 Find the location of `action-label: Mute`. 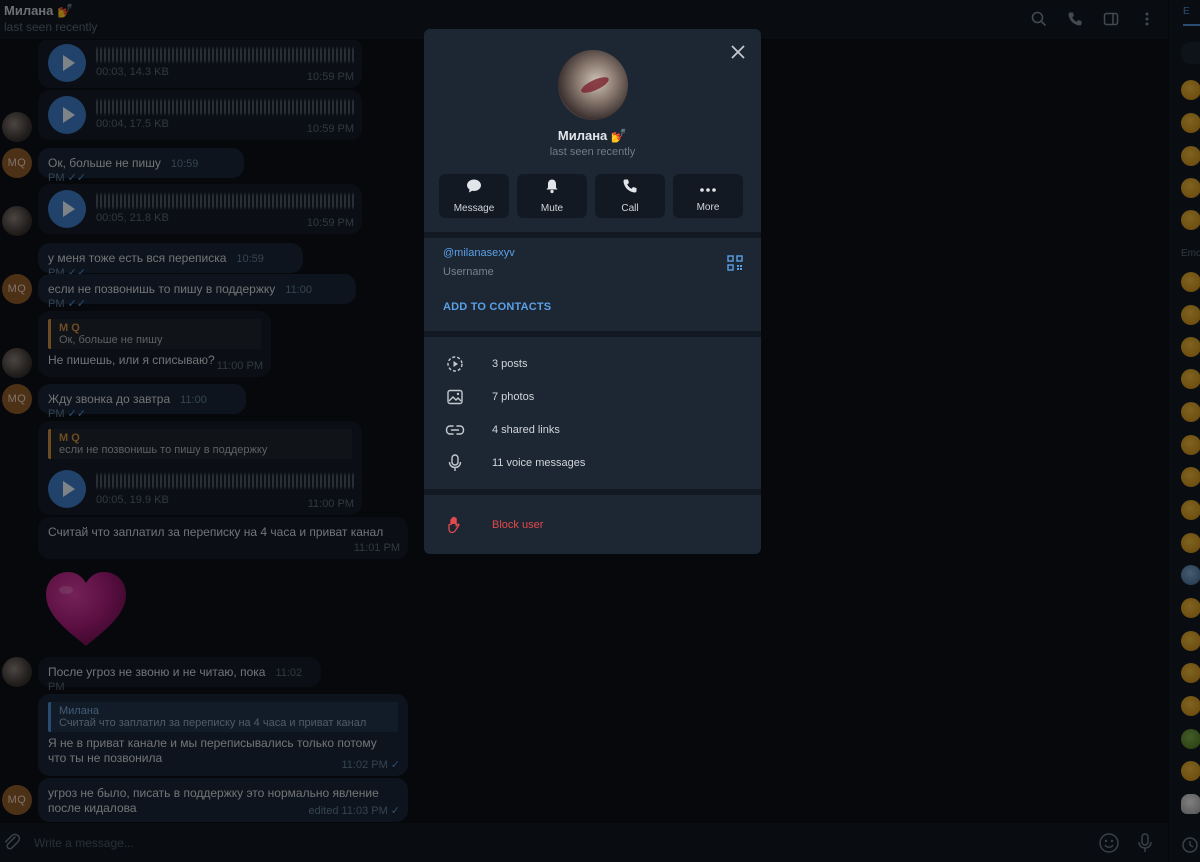

action-label: Mute is located at coordinates (552, 208).